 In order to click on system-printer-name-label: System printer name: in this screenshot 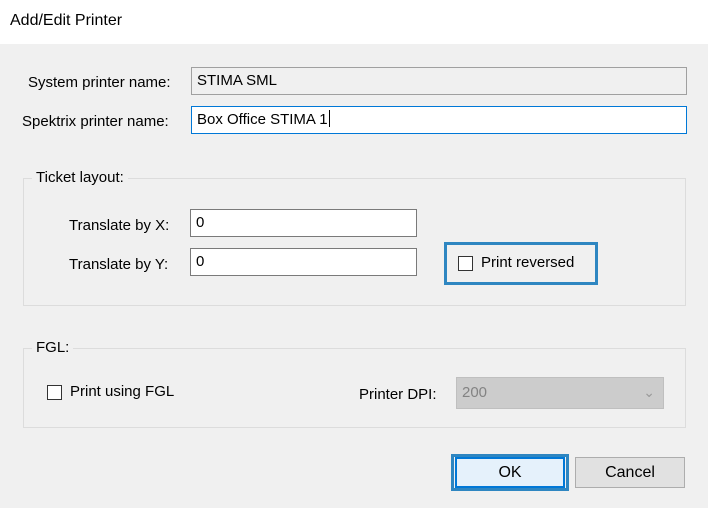, I will do `click(99, 82)`.